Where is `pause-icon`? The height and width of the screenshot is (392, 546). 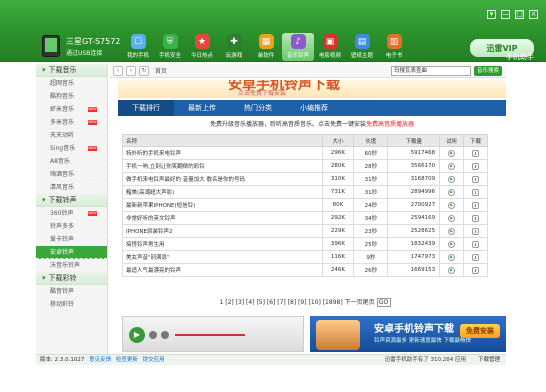 pause-icon is located at coordinates (165, 335).